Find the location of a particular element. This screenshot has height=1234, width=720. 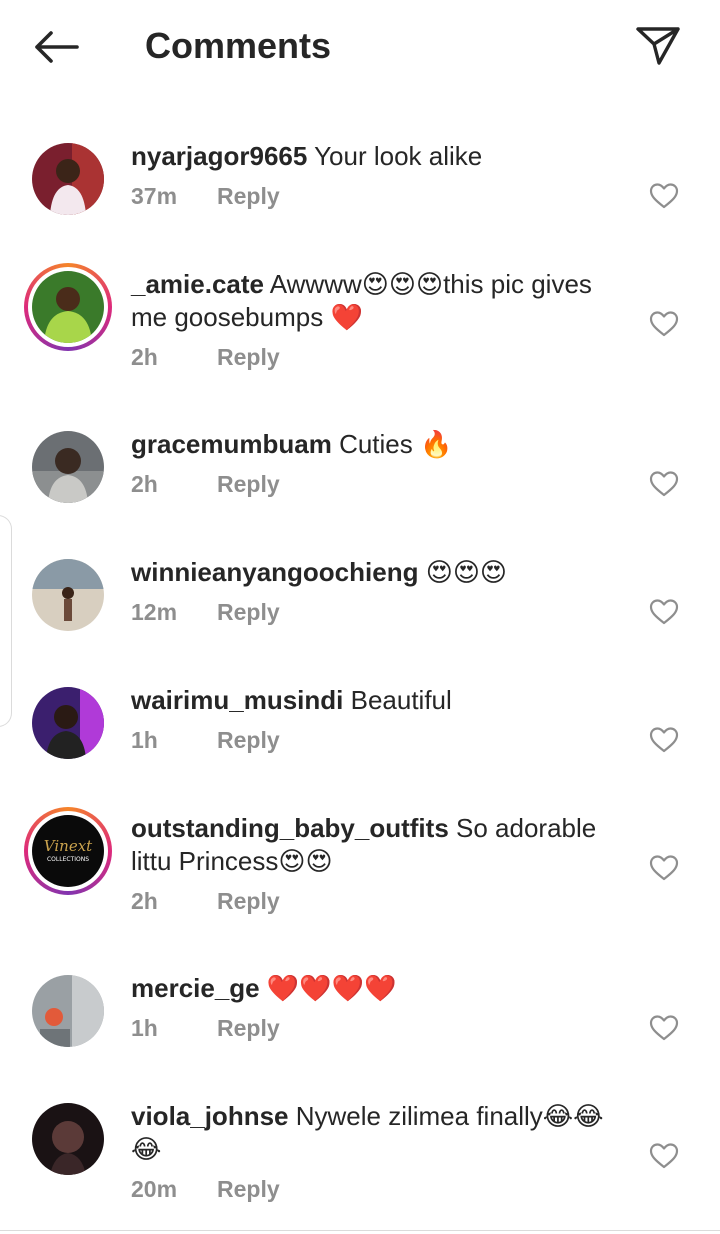

page-title: Comments is located at coordinates (238, 45).